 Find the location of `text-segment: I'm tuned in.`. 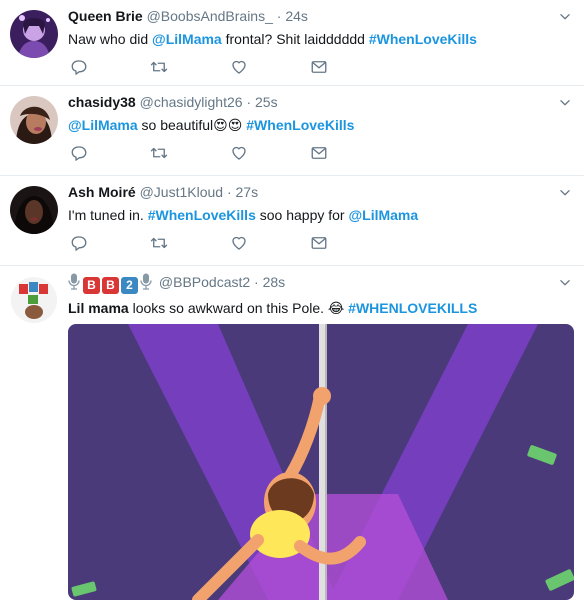

text-segment: I'm tuned in. is located at coordinates (108, 215).